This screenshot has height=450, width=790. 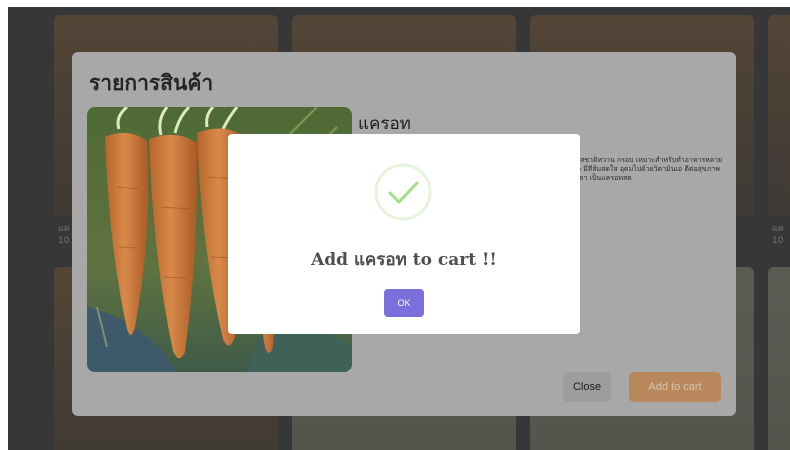 I want to click on product-name: แครอท, so click(x=384, y=124).